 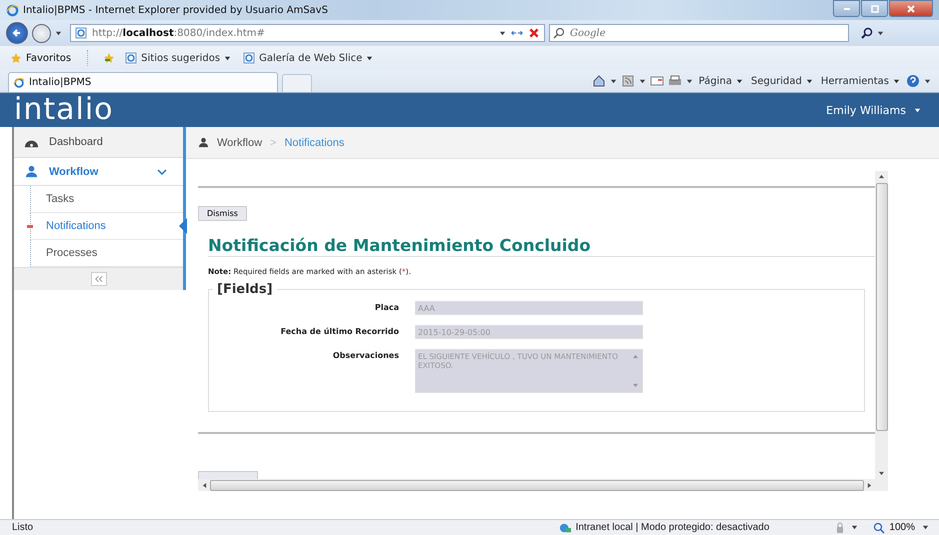 What do you see at coordinates (673, 527) in the screenshot?
I see `security-zone-text: Intranet local | Modo protegido: desactivado` at bounding box center [673, 527].